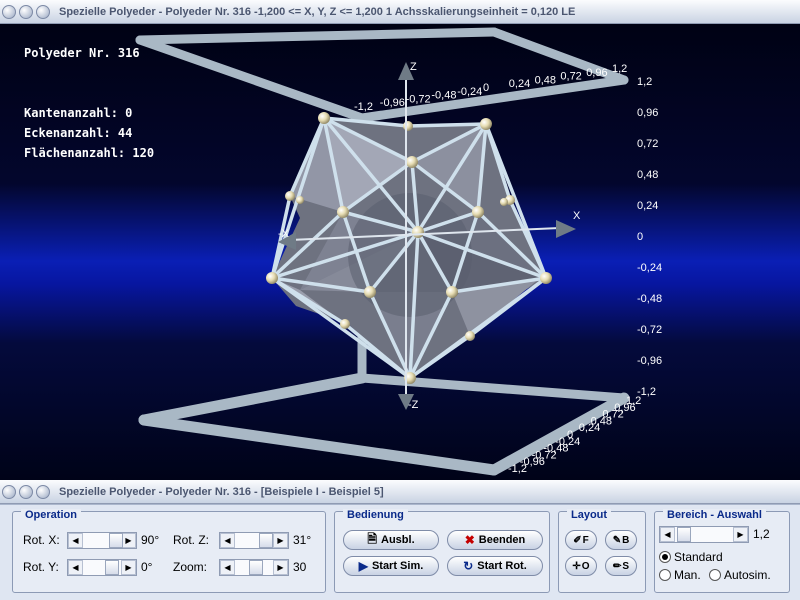  Describe the element at coordinates (649, 268) in the screenshot. I see `right-tick-label: -0,24` at that location.